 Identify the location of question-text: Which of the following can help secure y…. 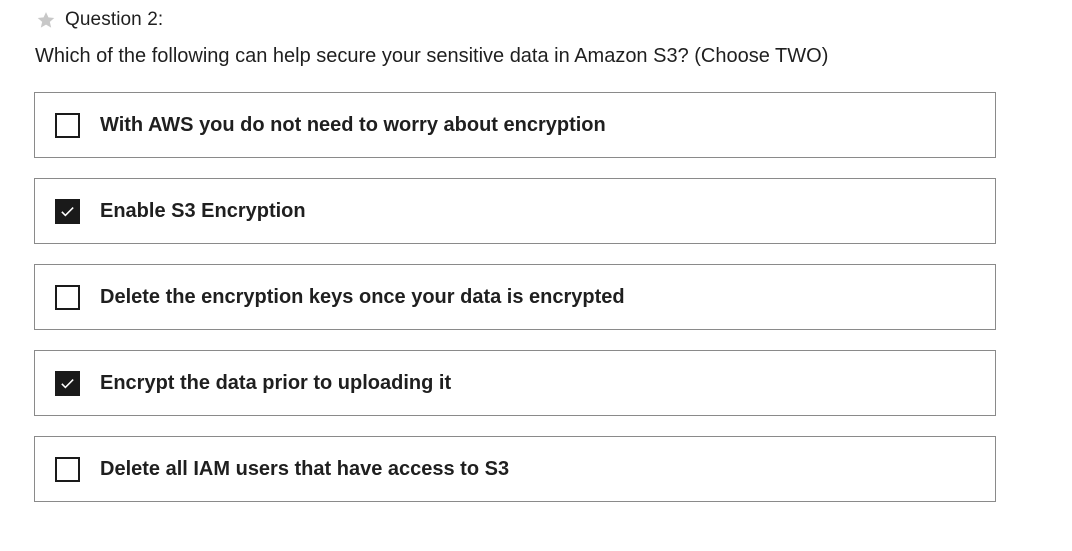
(432, 56).